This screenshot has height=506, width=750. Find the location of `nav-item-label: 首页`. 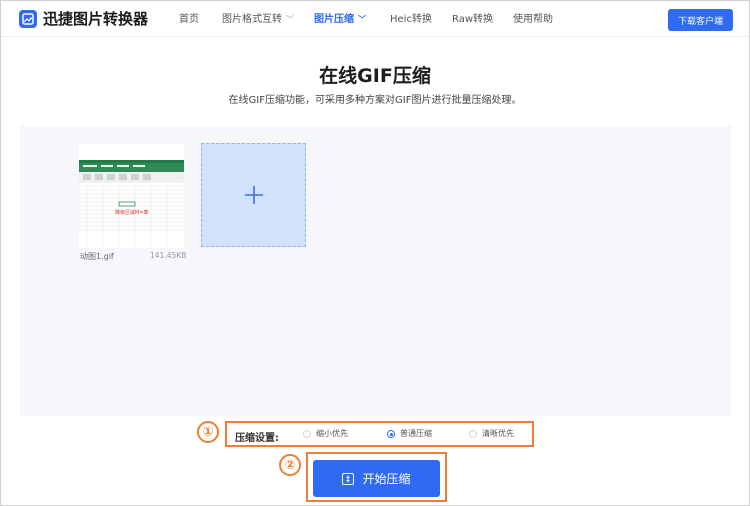

nav-item-label: 首页 is located at coordinates (189, 19).